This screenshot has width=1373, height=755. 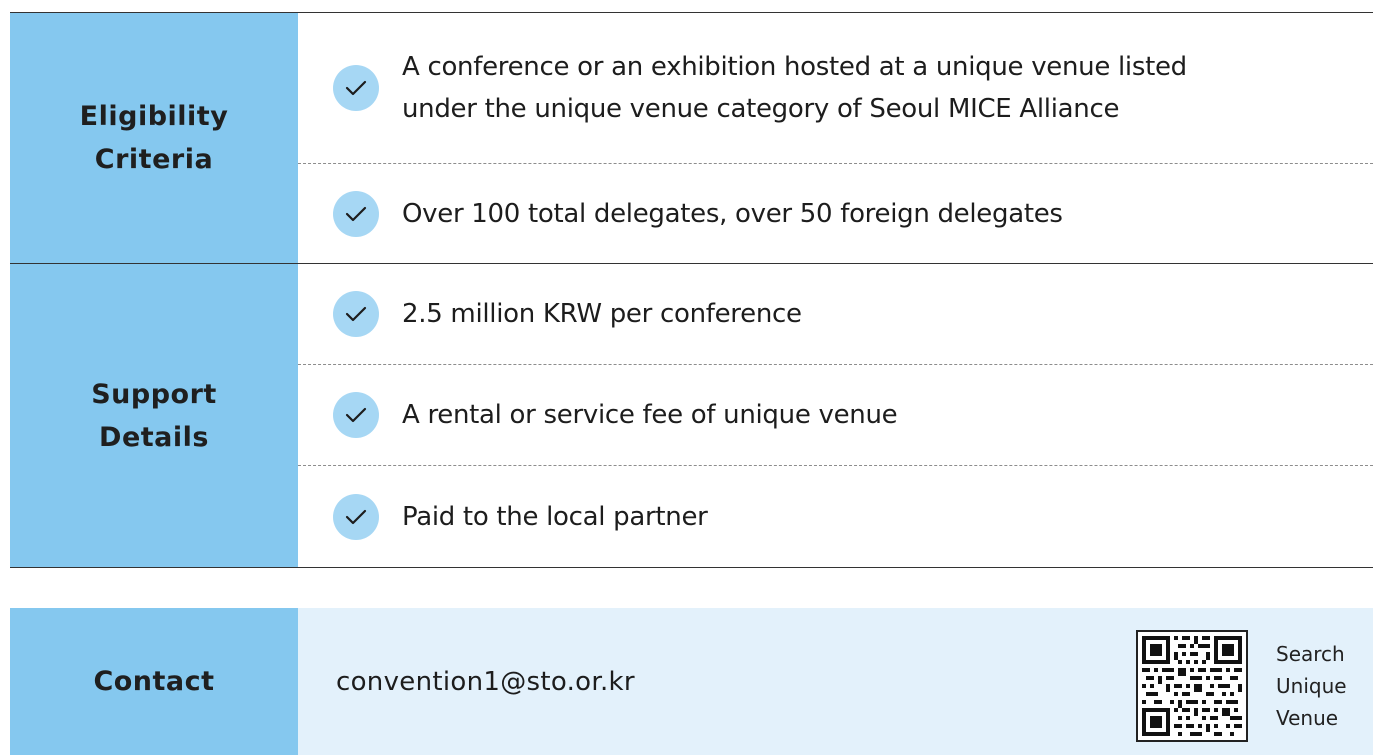 What do you see at coordinates (154, 437) in the screenshot?
I see `support-heading-line2: Details` at bounding box center [154, 437].